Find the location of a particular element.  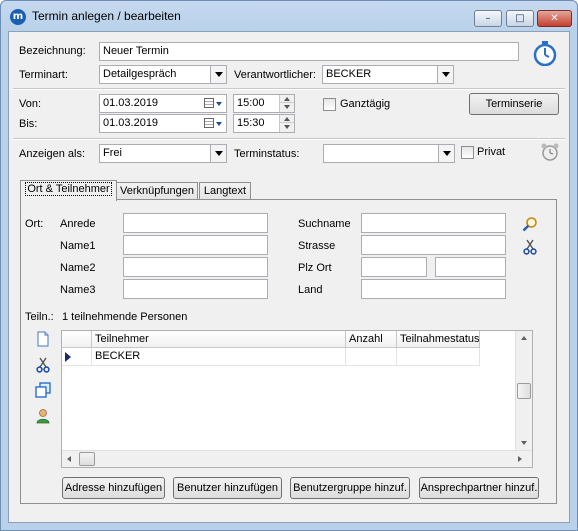

column-header-teilnahmestatus: Teilnahmestatus is located at coordinates (438, 339).